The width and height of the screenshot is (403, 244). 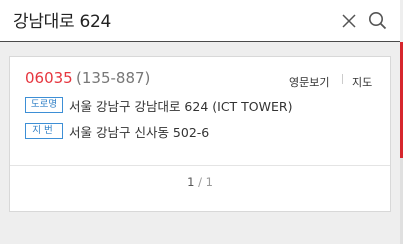 What do you see at coordinates (362, 82) in the screenshot?
I see `map-link: 지도` at bounding box center [362, 82].